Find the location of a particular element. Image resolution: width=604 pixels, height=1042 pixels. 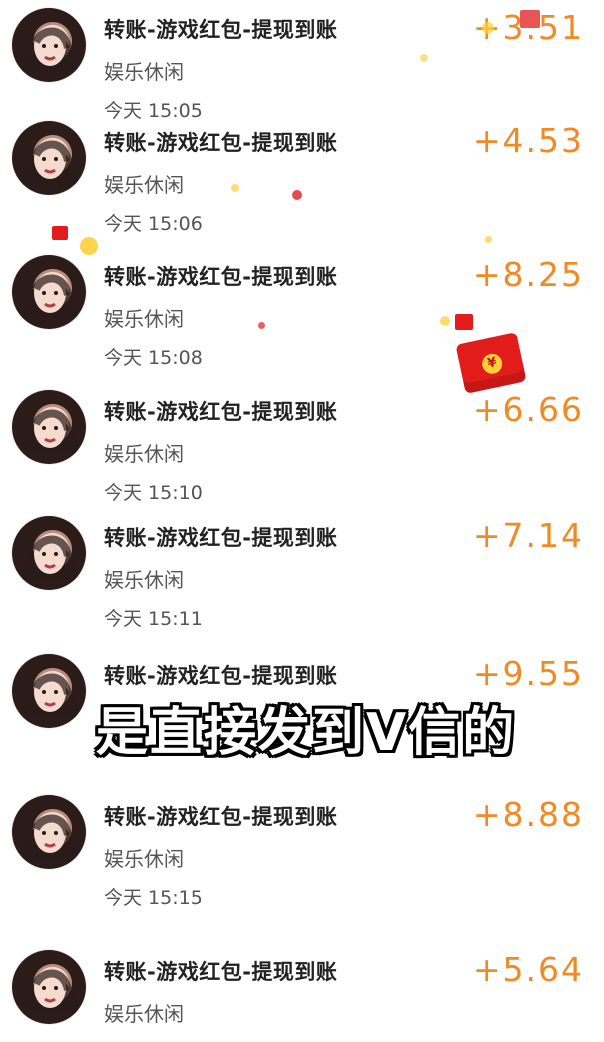

transaction-amount: +9.55 is located at coordinates (528, 673).